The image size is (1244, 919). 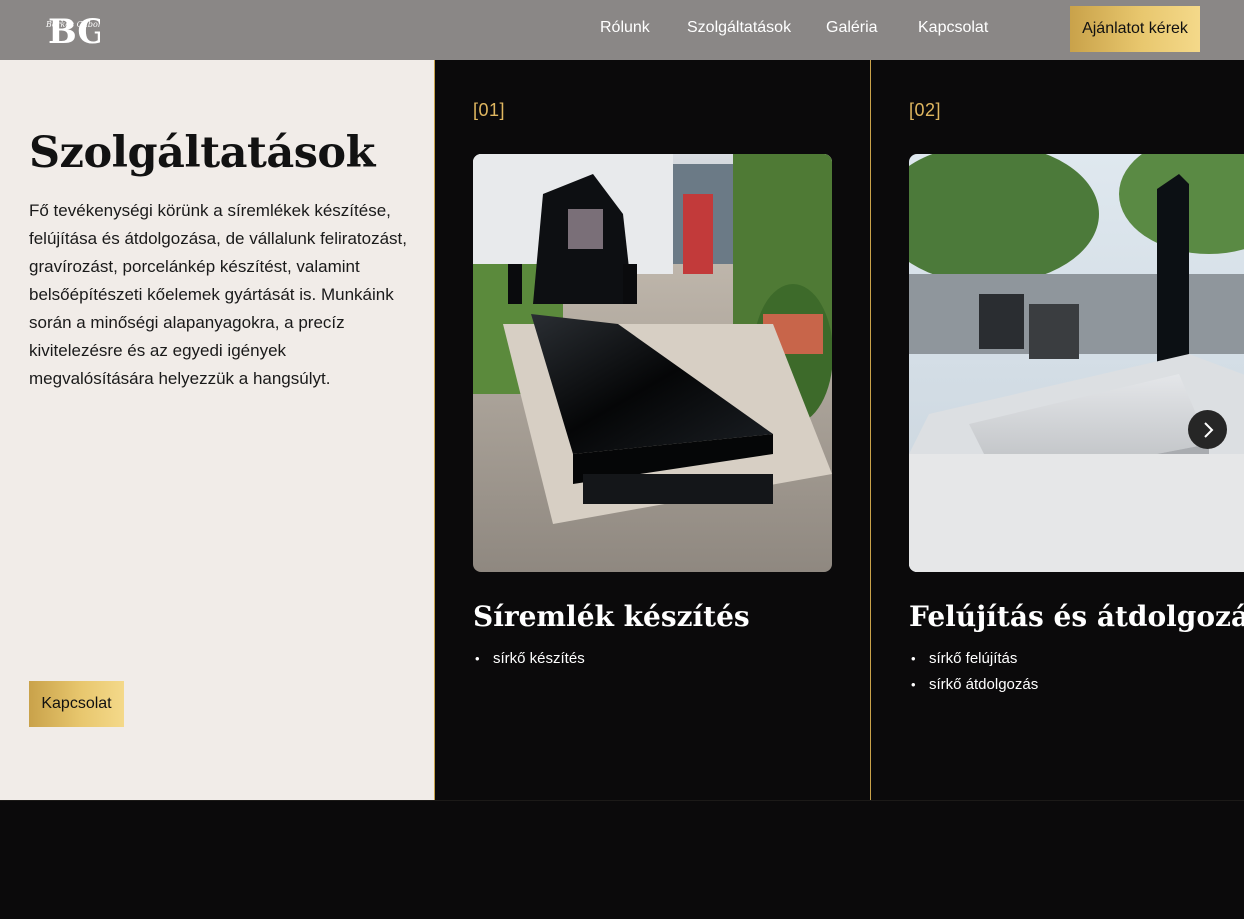 I want to click on brand-logo: BG Berkes Gábor, so click(x=75, y=30).